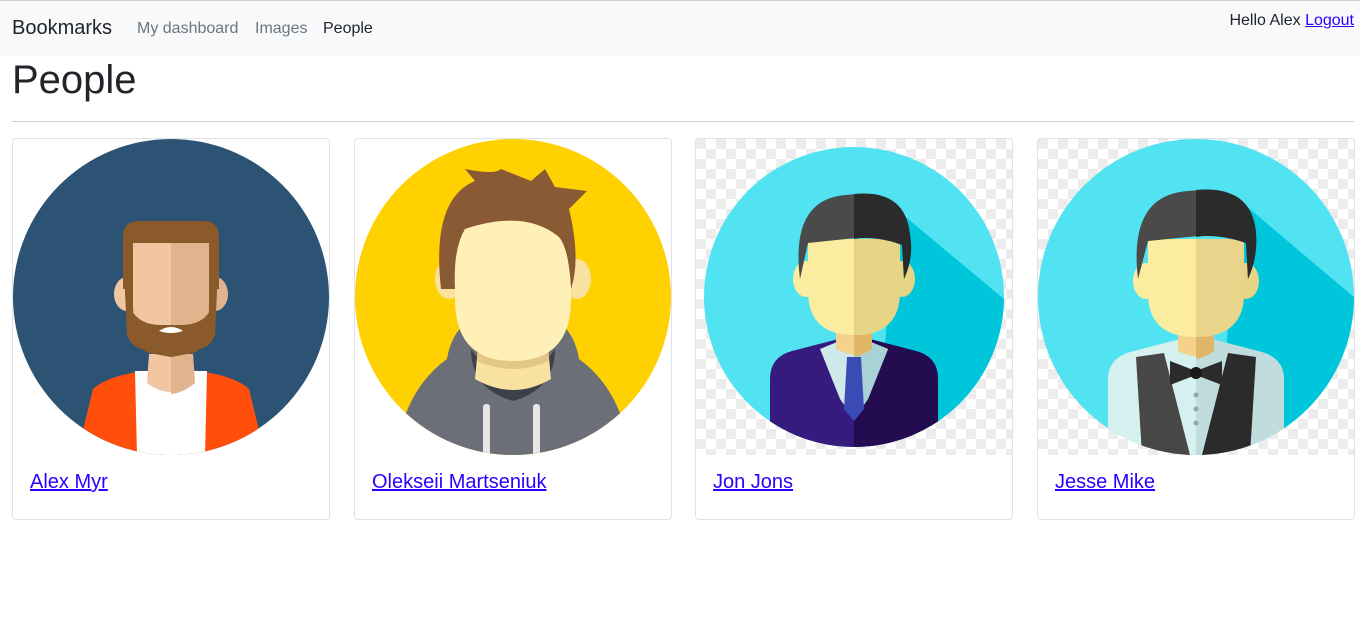 The image size is (1360, 636). I want to click on greeting-text: Hello Alex, so click(1265, 20).